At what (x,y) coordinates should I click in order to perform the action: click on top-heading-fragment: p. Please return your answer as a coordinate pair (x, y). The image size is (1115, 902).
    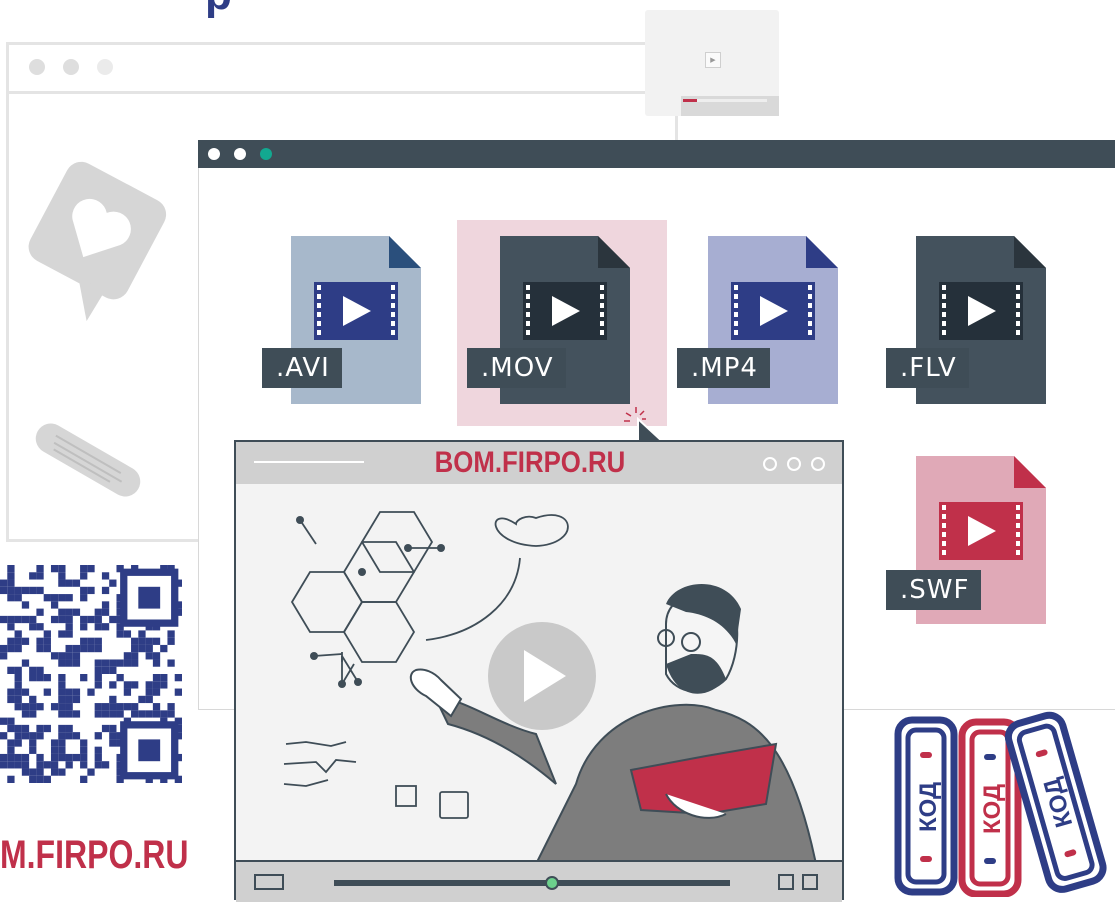
    Looking at the image, I should click on (218, 10).